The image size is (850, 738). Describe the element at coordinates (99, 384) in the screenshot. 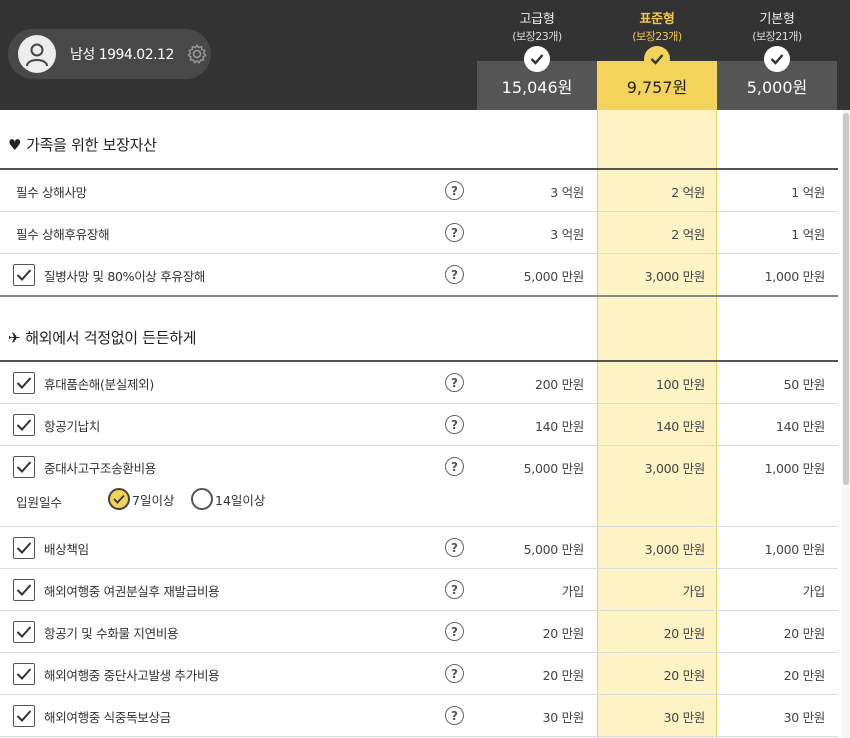

I see `coverage-label: 휴대품손해(분실제외)` at that location.